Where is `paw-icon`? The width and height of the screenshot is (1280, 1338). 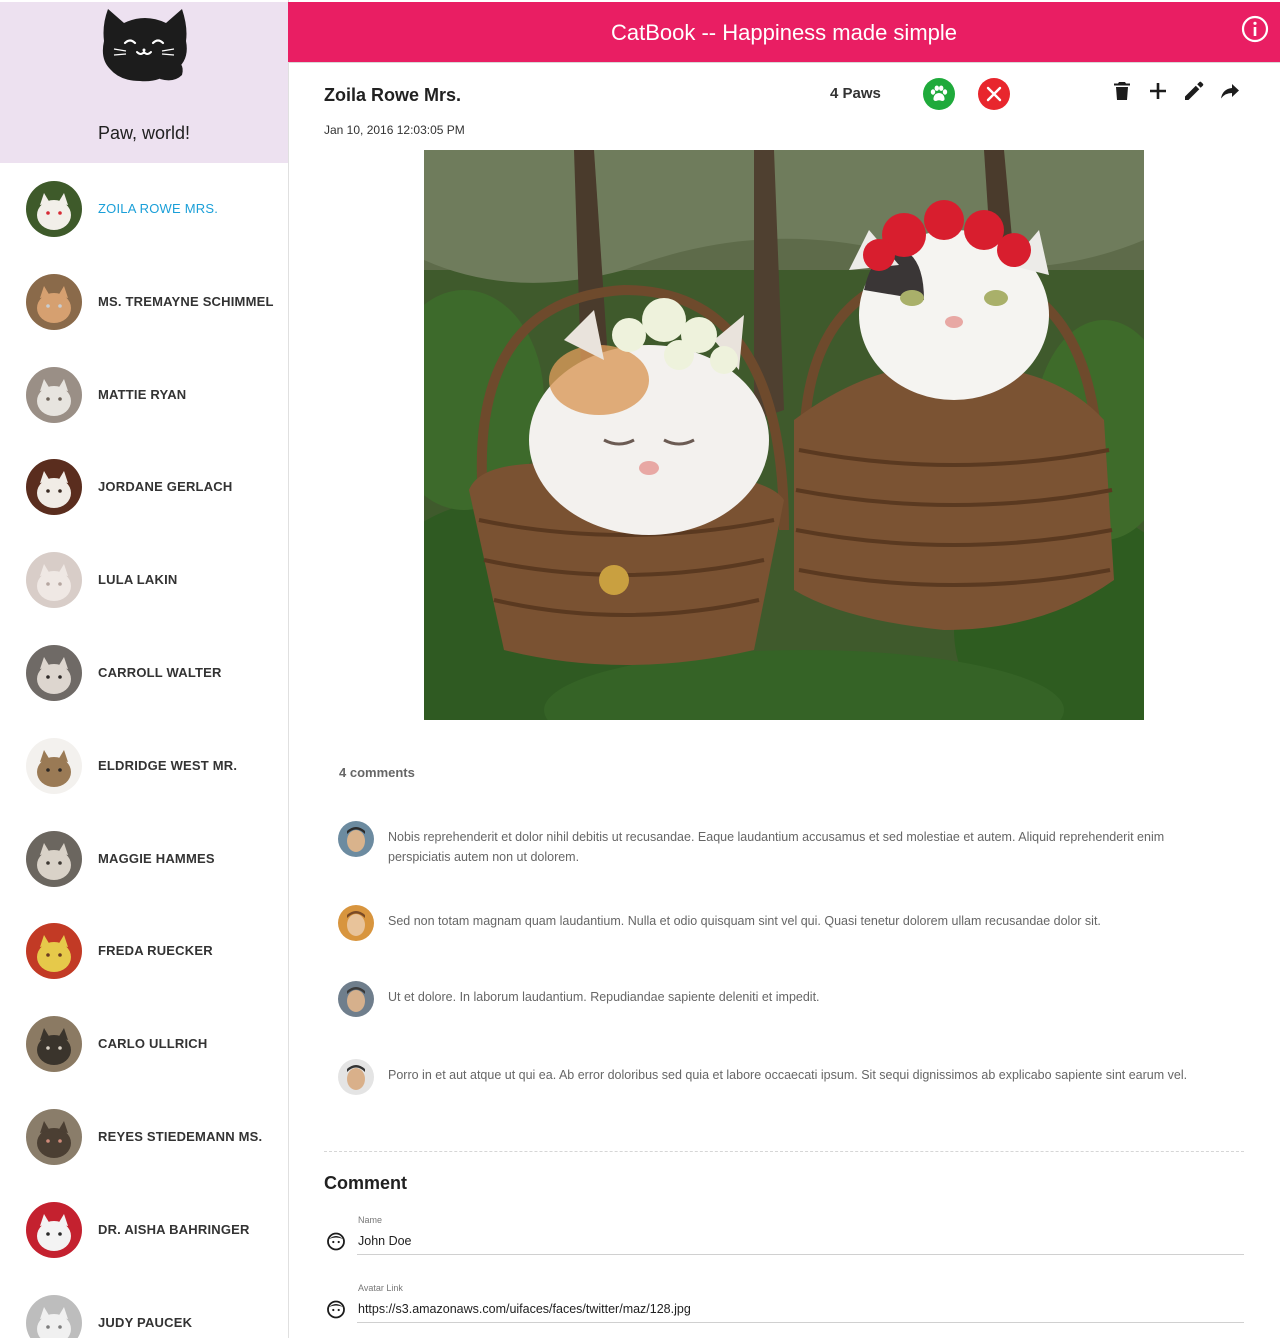 paw-icon is located at coordinates (939, 93).